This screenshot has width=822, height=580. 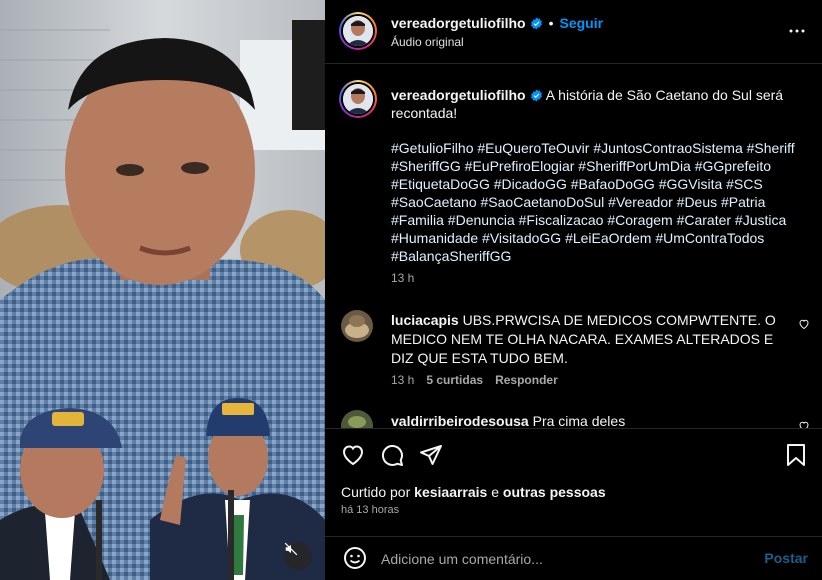 I want to click on more-options-icon, so click(x=797, y=31).